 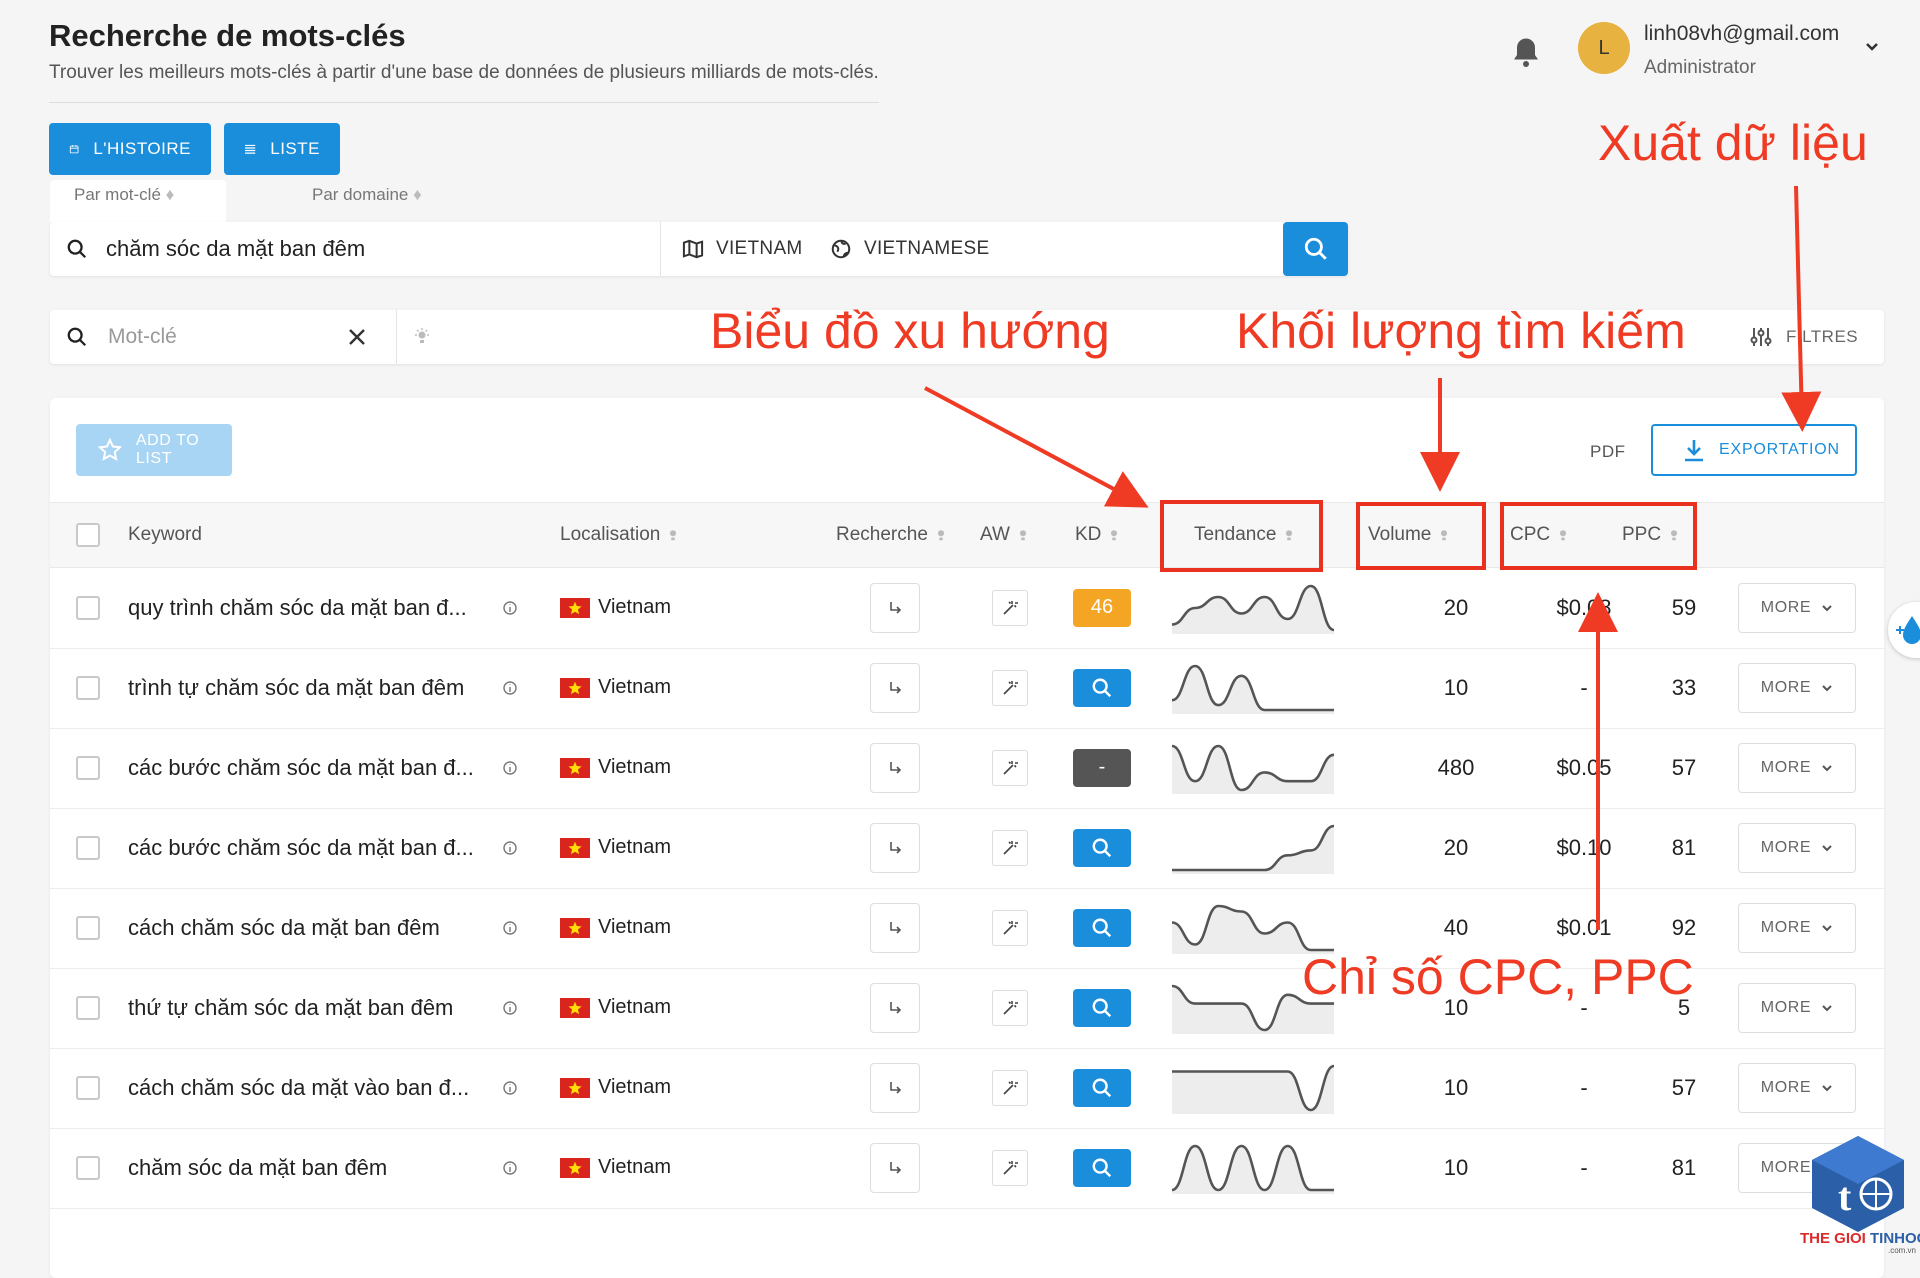 I want to click on annotation-trend: Biểu đồ xu hướng, so click(x=910, y=331).